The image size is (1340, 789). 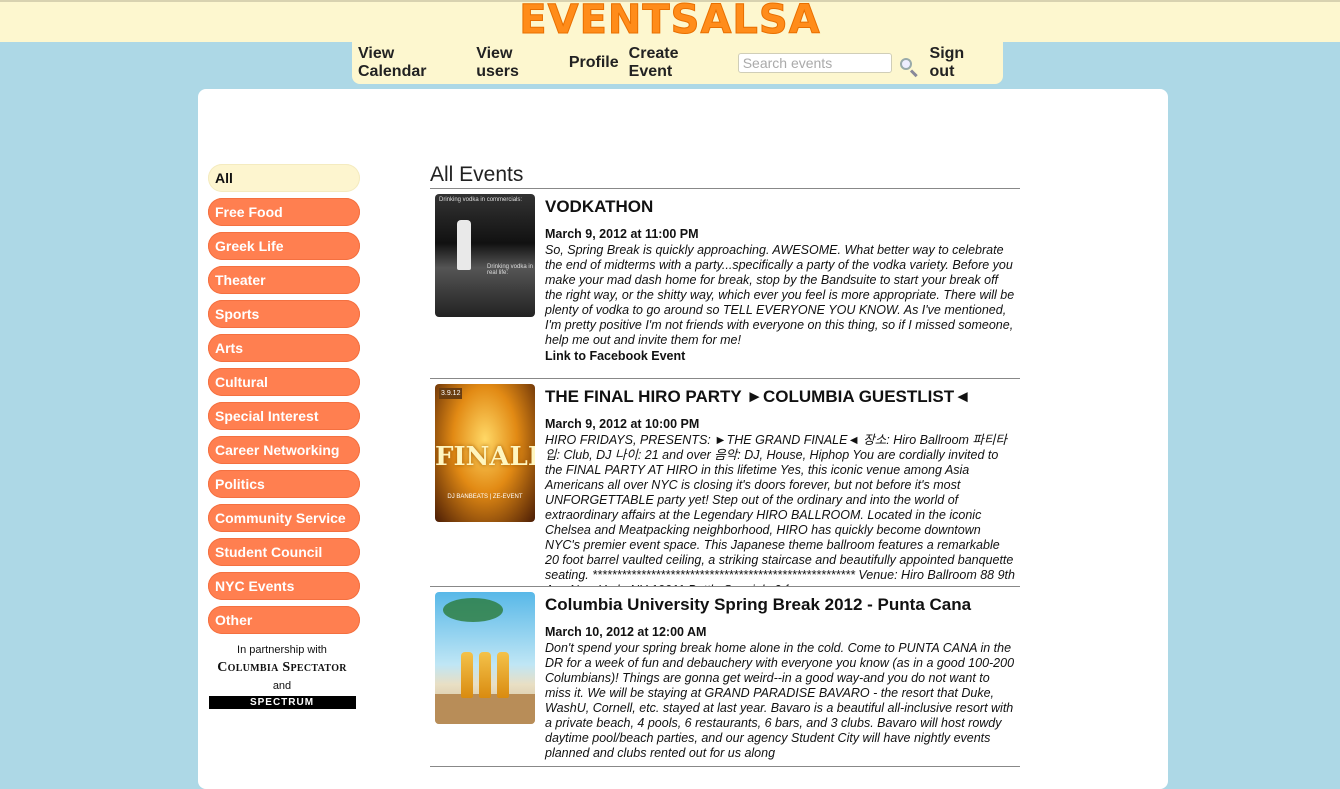 What do you see at coordinates (780, 207) in the screenshot?
I see `event-title: VODKATHON` at bounding box center [780, 207].